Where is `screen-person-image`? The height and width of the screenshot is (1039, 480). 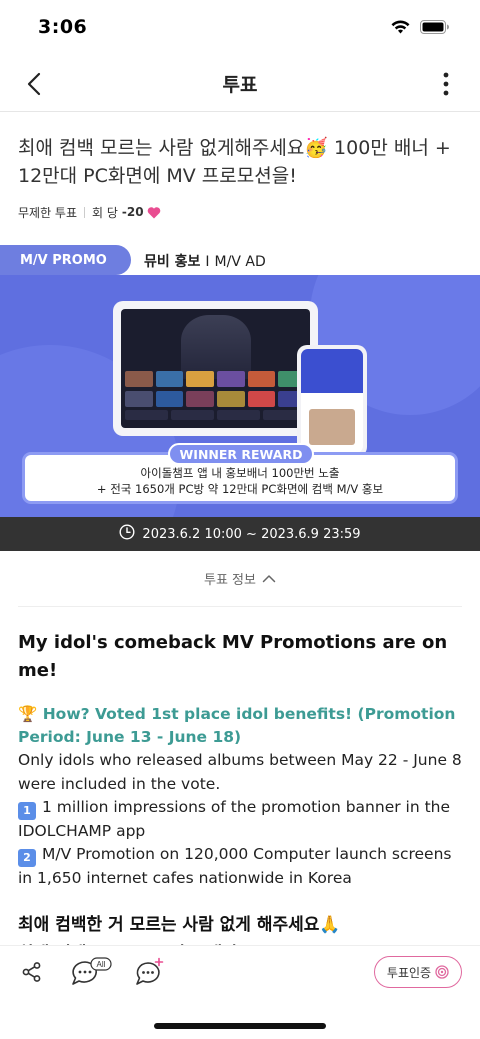
screen-person-image is located at coordinates (216, 347).